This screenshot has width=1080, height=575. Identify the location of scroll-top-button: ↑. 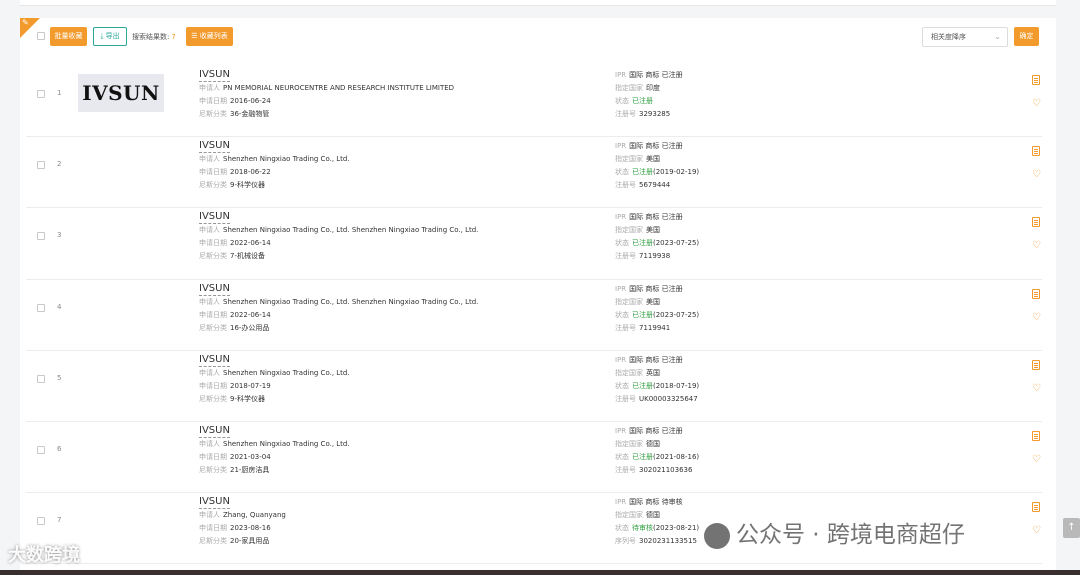
(1071, 528).